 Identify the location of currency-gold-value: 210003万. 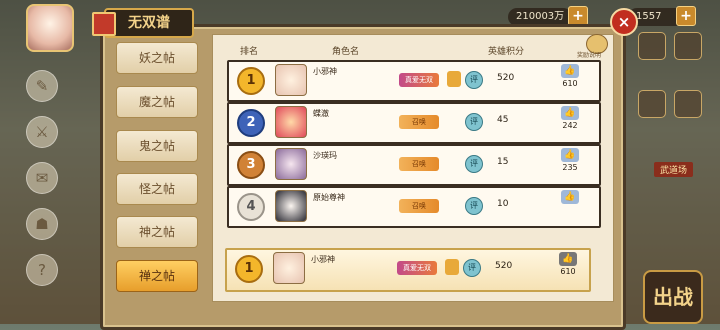
(540, 16).